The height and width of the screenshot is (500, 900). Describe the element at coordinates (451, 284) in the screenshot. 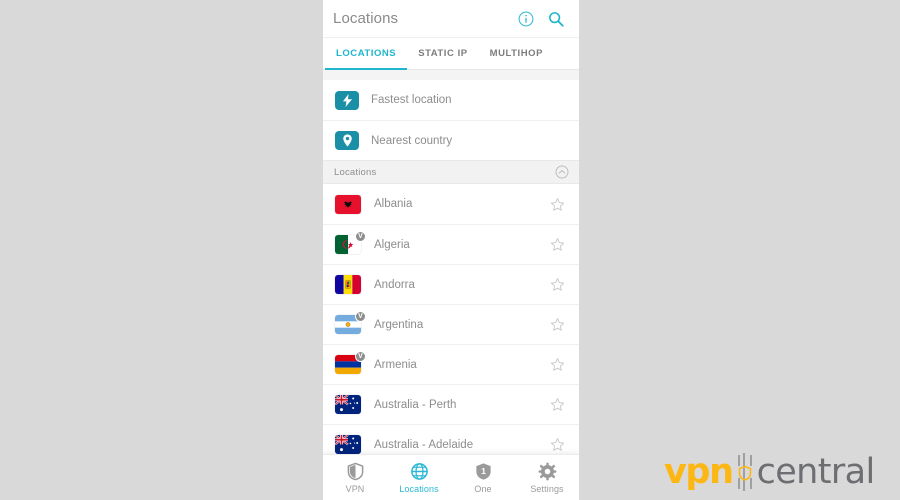

I see `country-row-andorra: Andorra` at that location.